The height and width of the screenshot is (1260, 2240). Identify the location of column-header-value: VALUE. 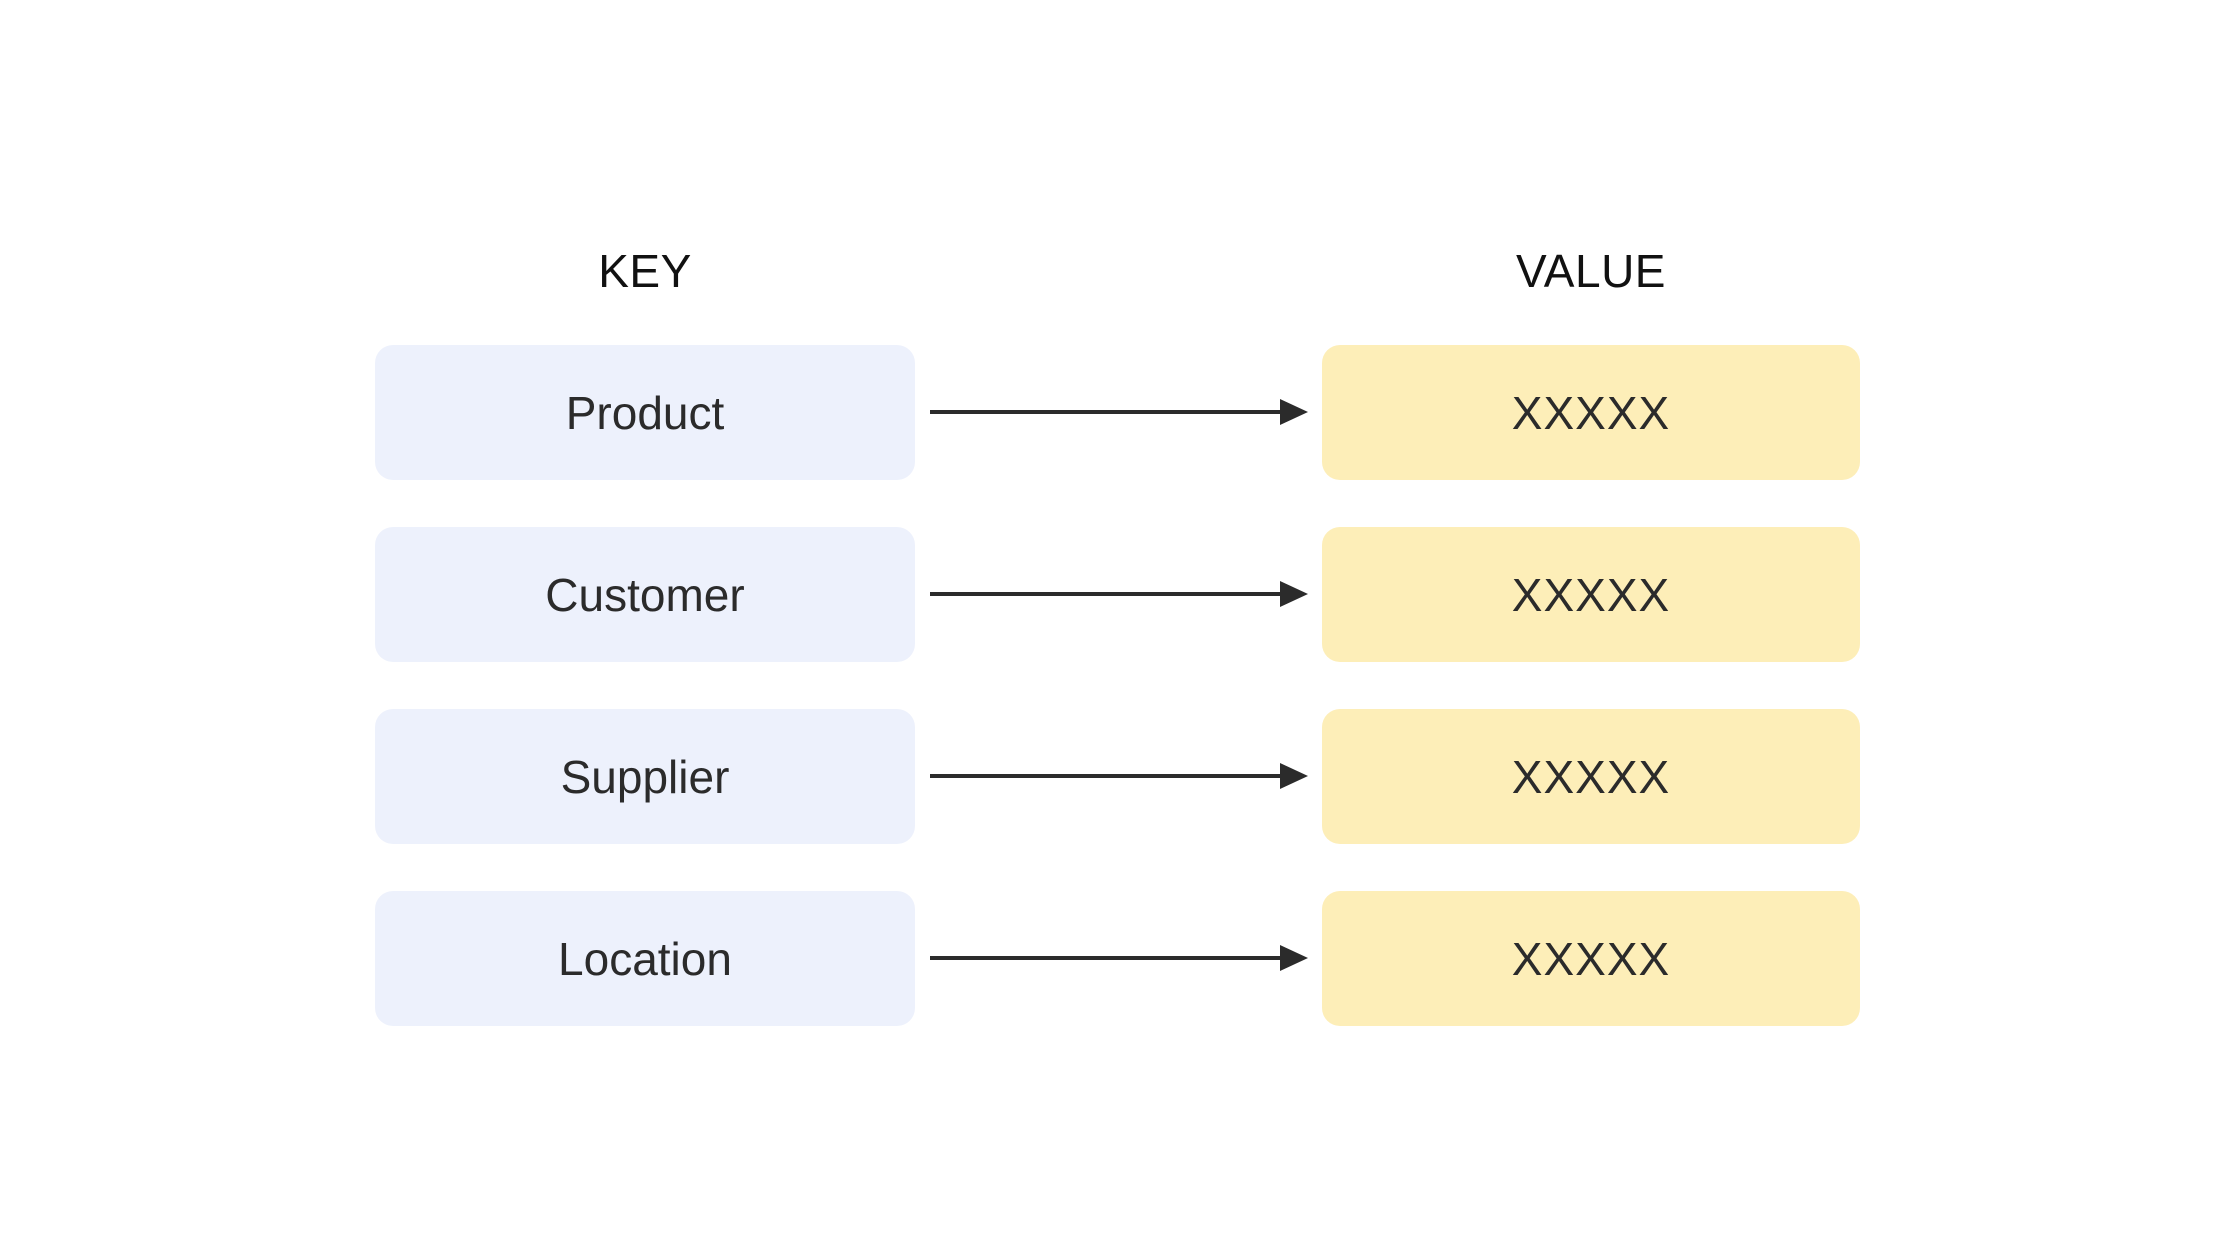
(1591, 271).